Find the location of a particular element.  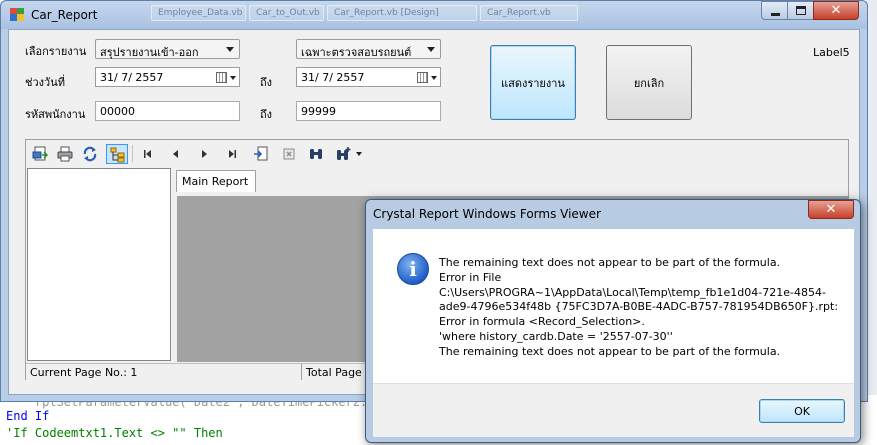

report-type-value: สรุปรายงานเข้า-ออก is located at coordinates (149, 52).